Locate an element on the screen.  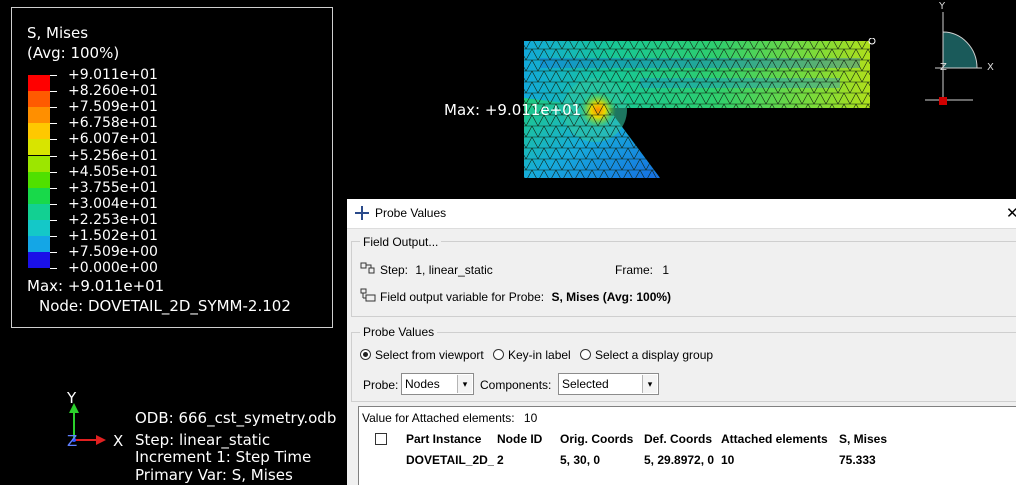
col-def-coords: Def. Coords is located at coordinates (678, 439).